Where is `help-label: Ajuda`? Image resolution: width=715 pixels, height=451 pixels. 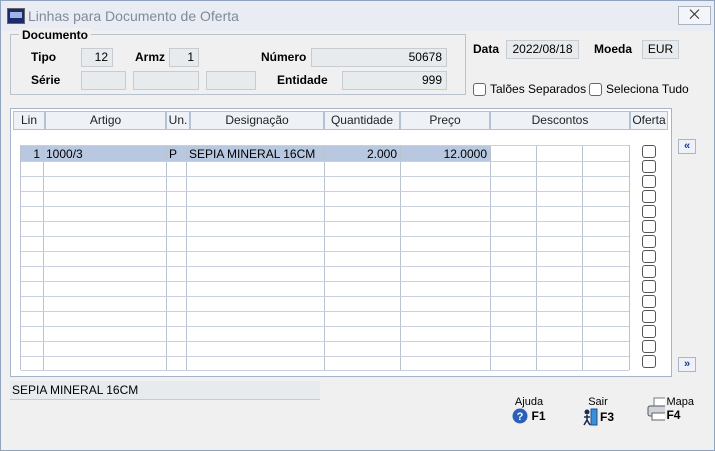
help-label: Ajuda is located at coordinates (529, 402).